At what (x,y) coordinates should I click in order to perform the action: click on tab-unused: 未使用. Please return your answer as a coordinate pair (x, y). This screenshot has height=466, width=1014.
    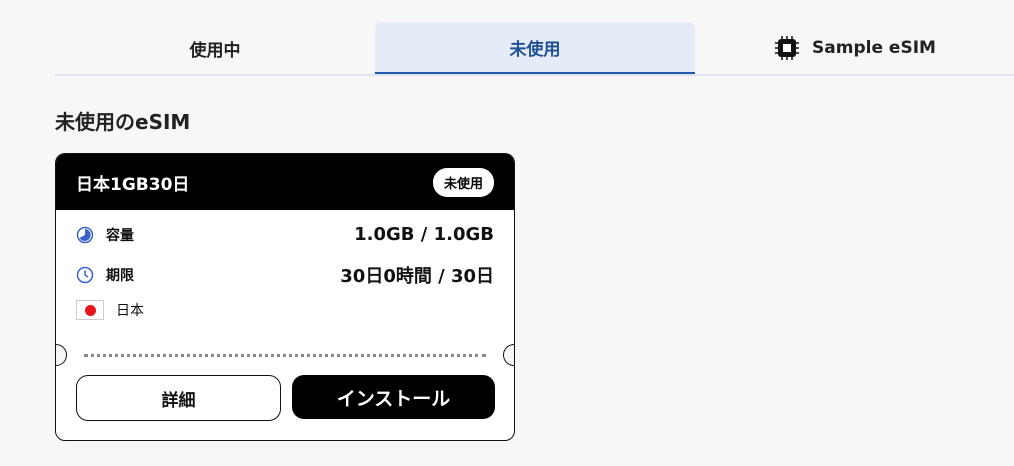
    Looking at the image, I should click on (535, 48).